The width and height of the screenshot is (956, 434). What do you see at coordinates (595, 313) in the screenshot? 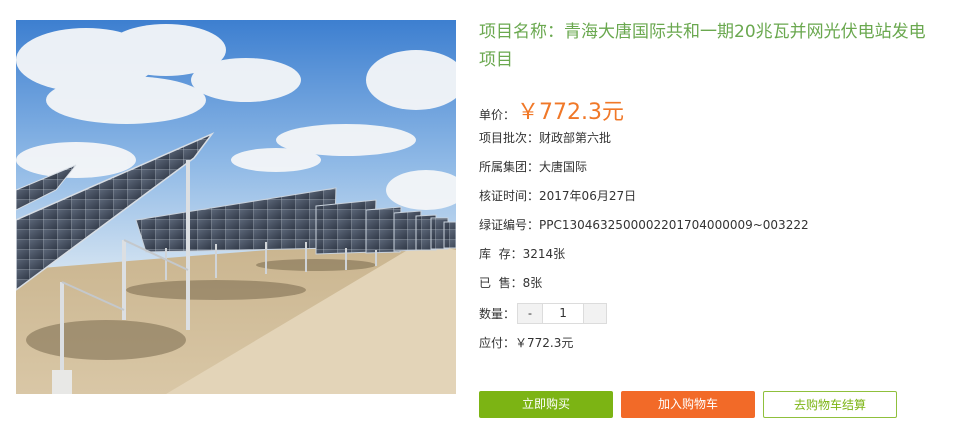
I see `quantity-increase-button` at bounding box center [595, 313].